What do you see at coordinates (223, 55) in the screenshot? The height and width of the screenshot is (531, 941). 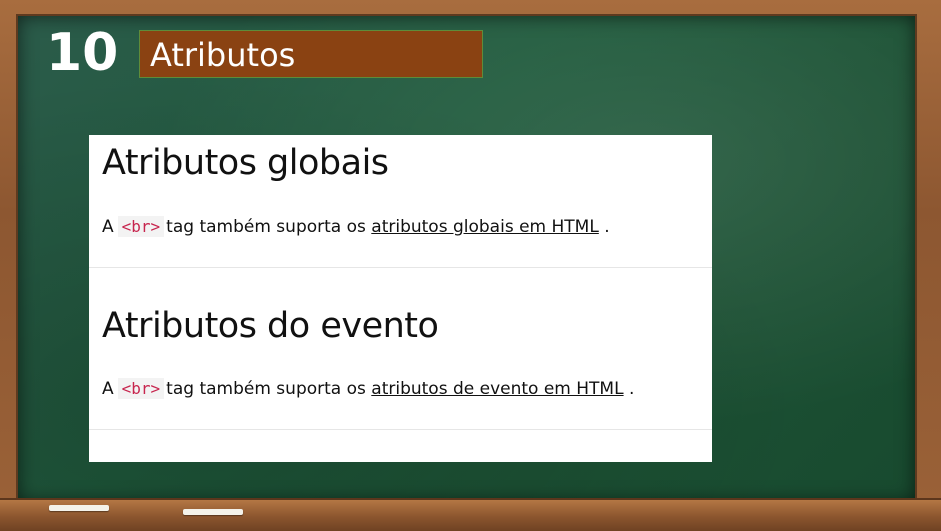 I see `slide-title: Atributos` at bounding box center [223, 55].